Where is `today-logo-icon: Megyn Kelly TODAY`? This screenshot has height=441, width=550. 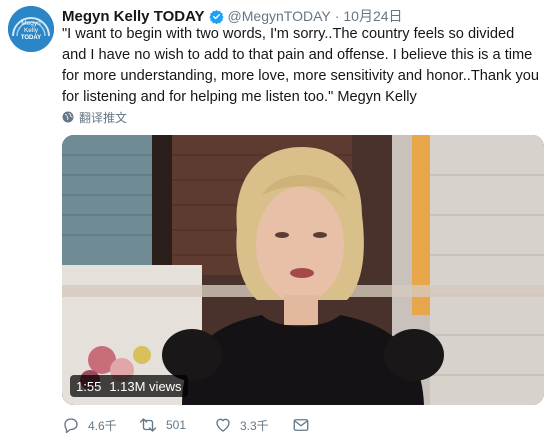 today-logo-icon: Megyn Kelly TODAY is located at coordinates (31, 29).